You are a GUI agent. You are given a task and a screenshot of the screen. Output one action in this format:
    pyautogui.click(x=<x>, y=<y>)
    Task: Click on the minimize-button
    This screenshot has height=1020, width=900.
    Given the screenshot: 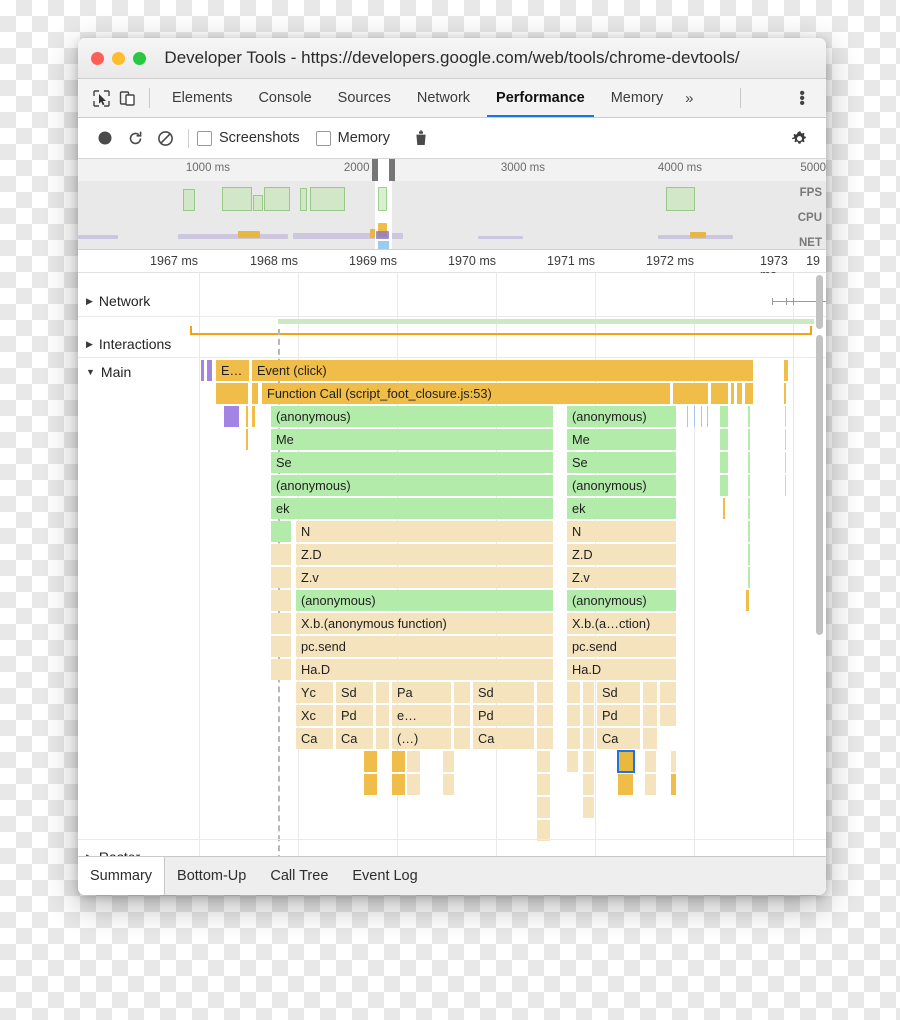 What is the action you would take?
    pyautogui.click(x=118, y=58)
    